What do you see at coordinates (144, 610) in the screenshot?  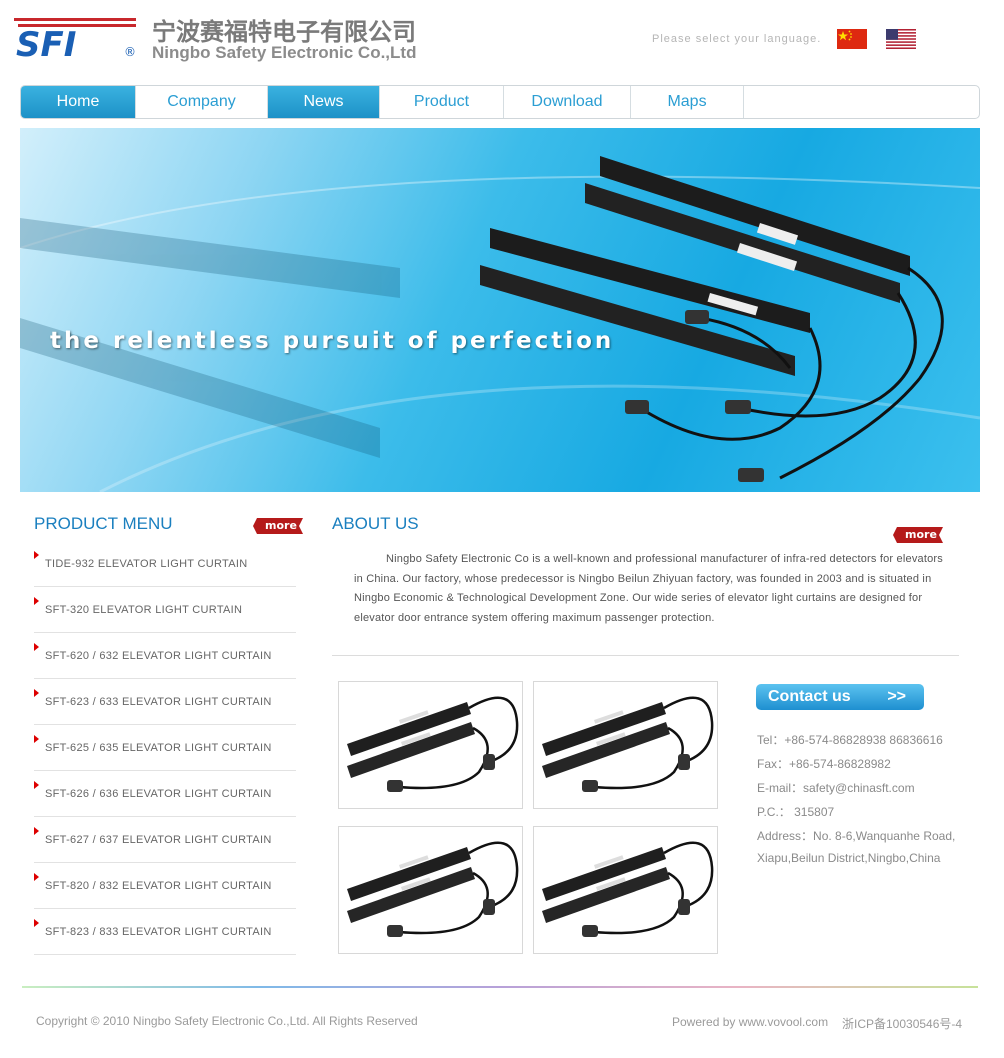 I see `product-menu-item-label: SFT-320 ELEVATOR LIGHT CURTAIN` at bounding box center [144, 610].